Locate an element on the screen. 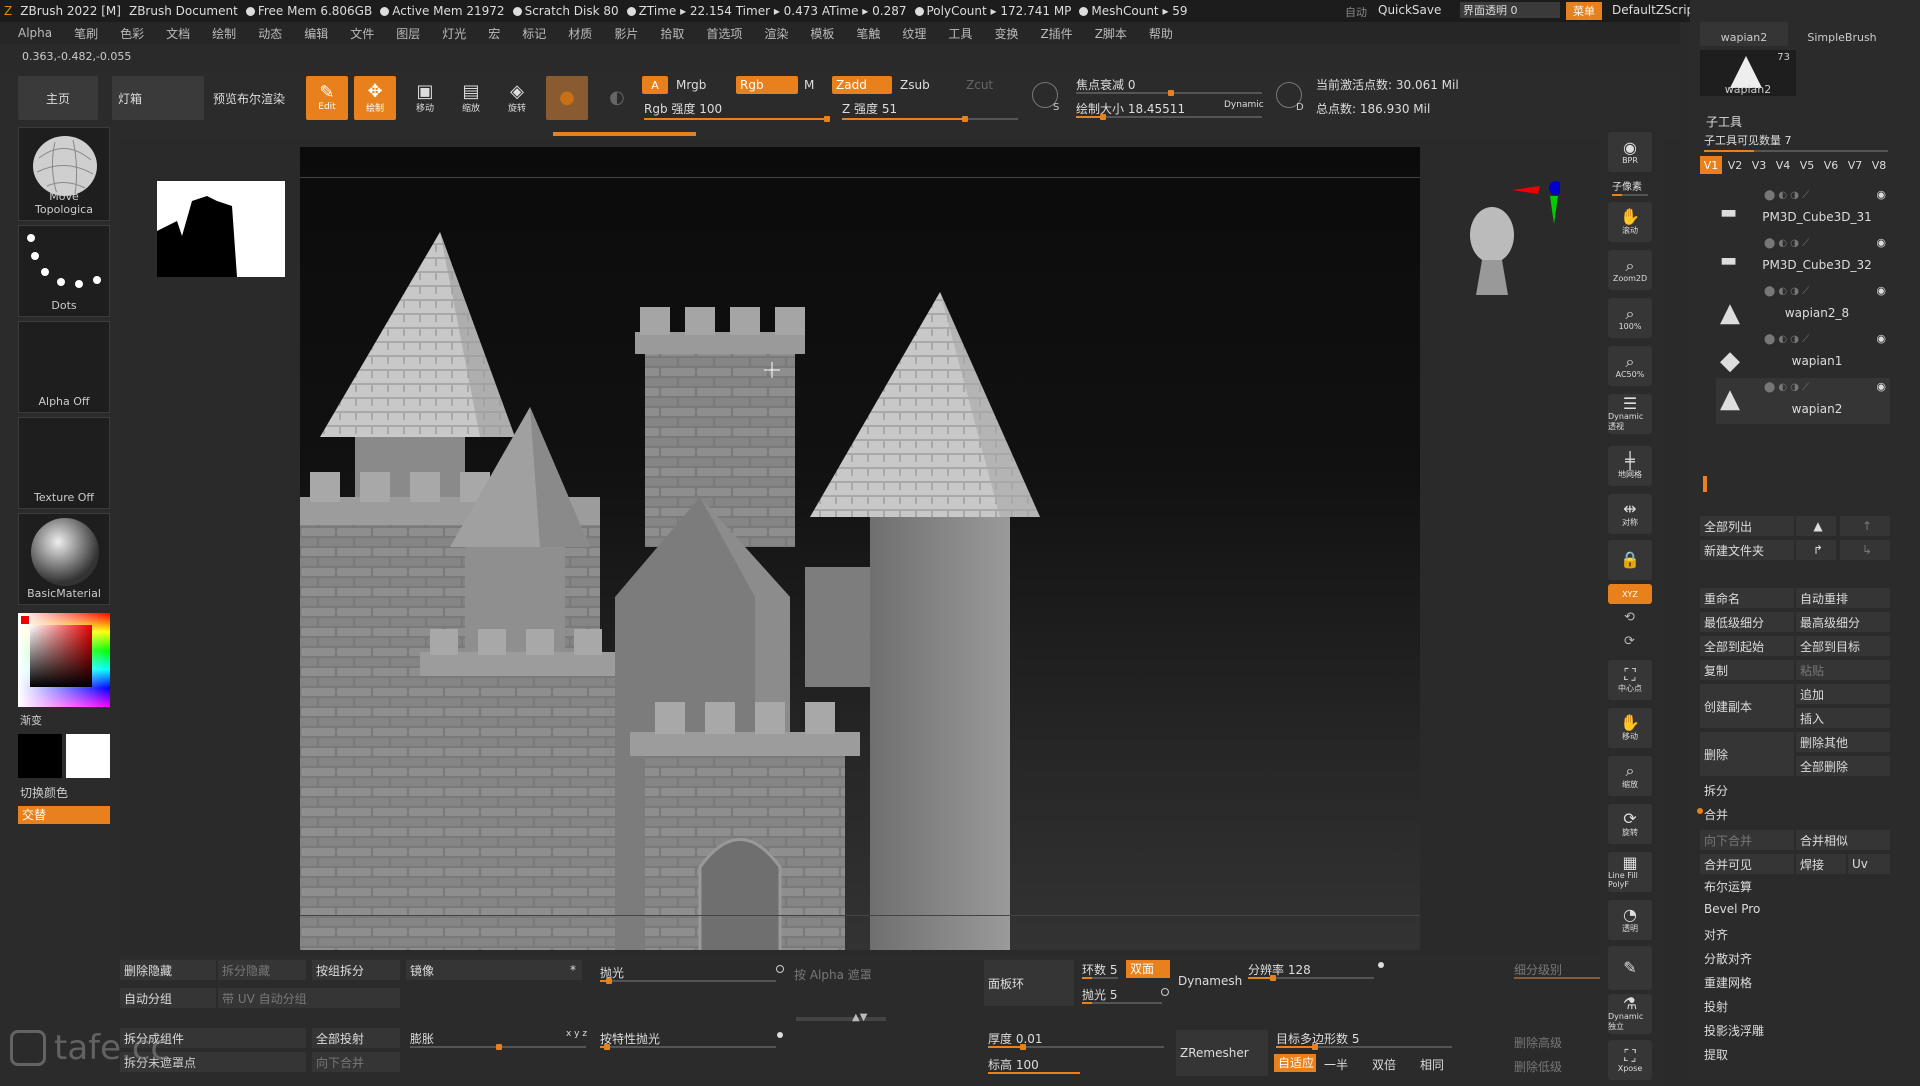  list-all-button: 全部列出 is located at coordinates (1747, 526).